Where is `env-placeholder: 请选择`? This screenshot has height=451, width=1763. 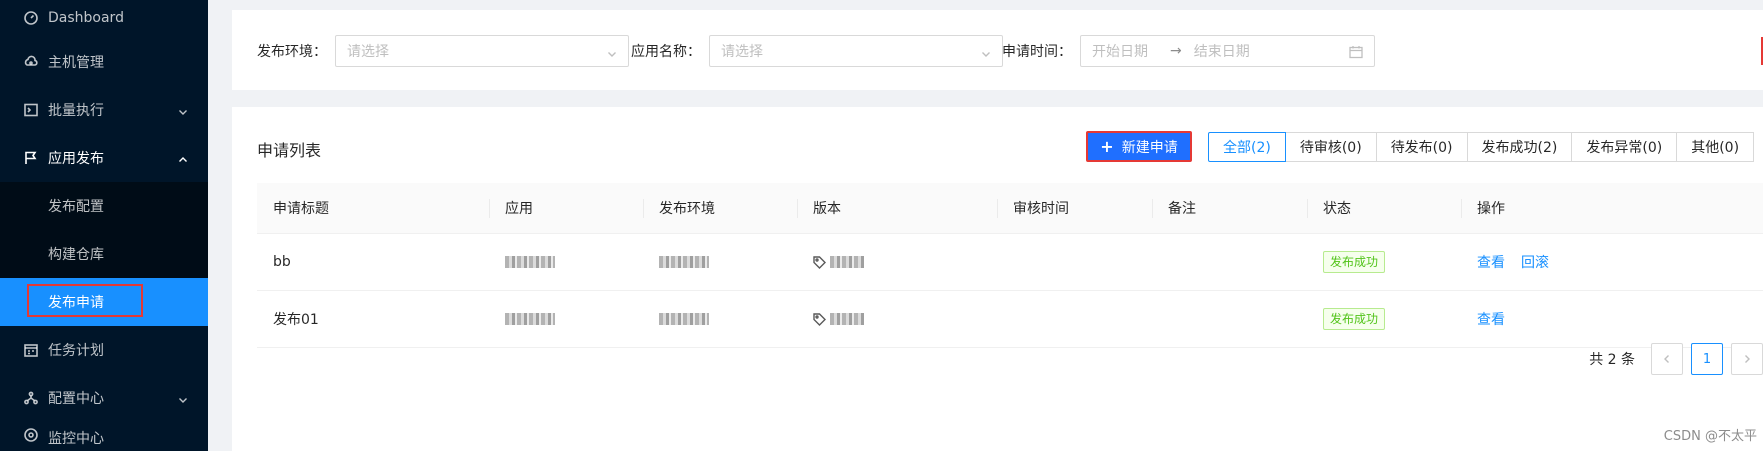 env-placeholder: 请选择 is located at coordinates (368, 52).